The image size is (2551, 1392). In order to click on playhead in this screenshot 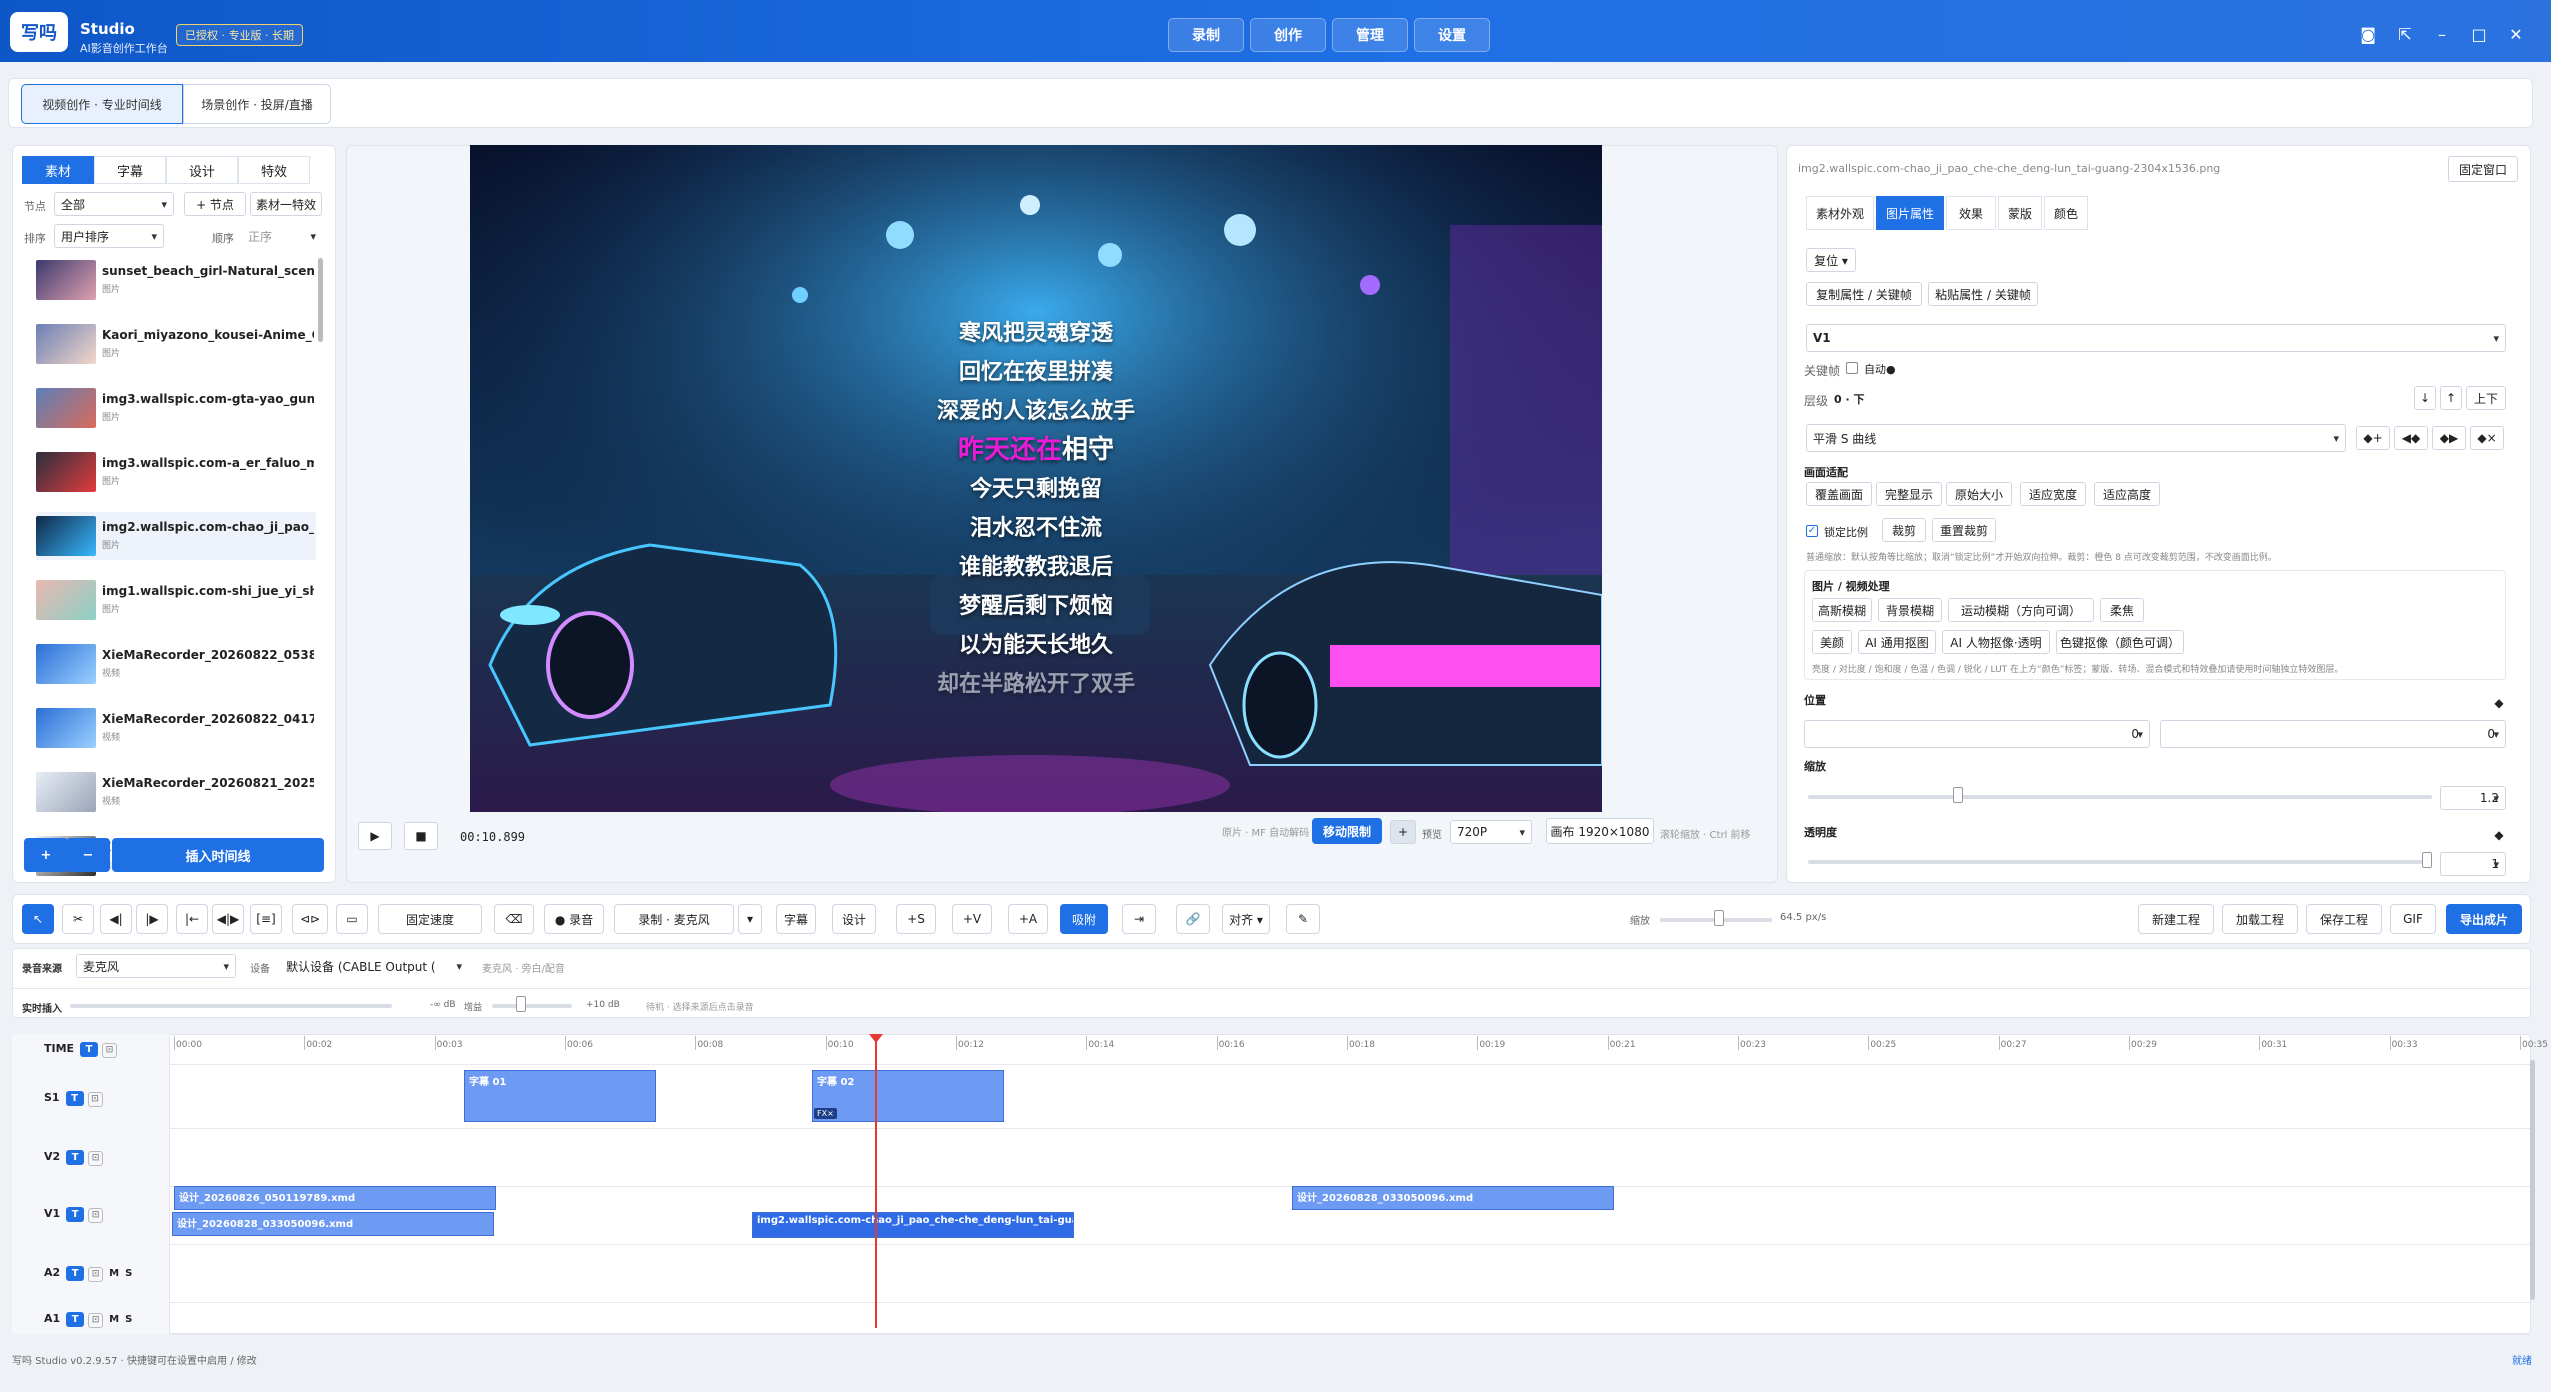, I will do `click(876, 1182)`.